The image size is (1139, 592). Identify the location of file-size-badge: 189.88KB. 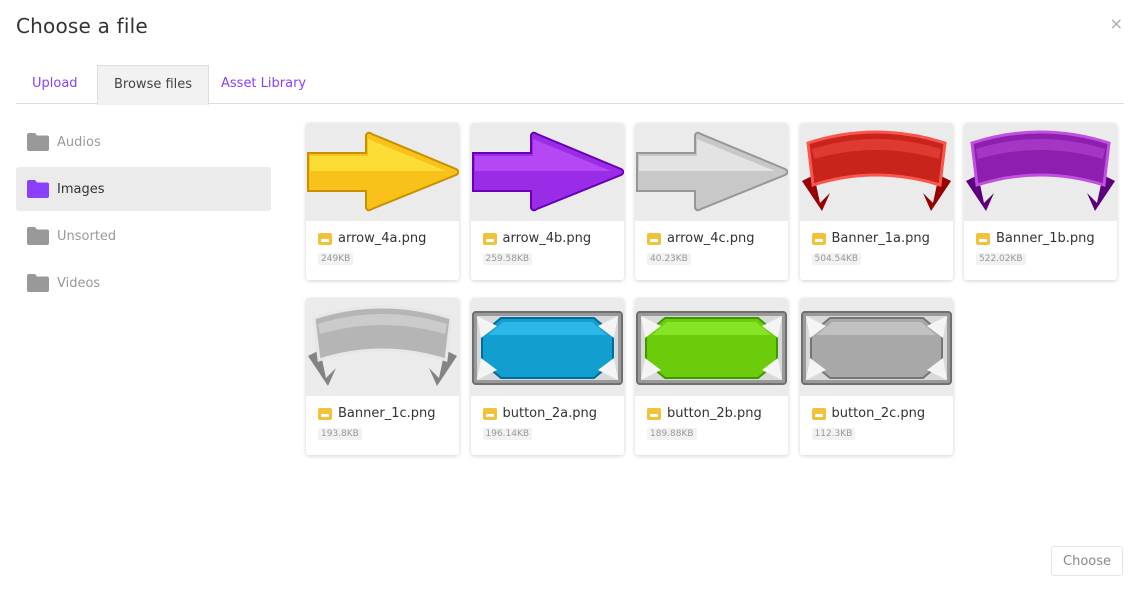
(672, 434).